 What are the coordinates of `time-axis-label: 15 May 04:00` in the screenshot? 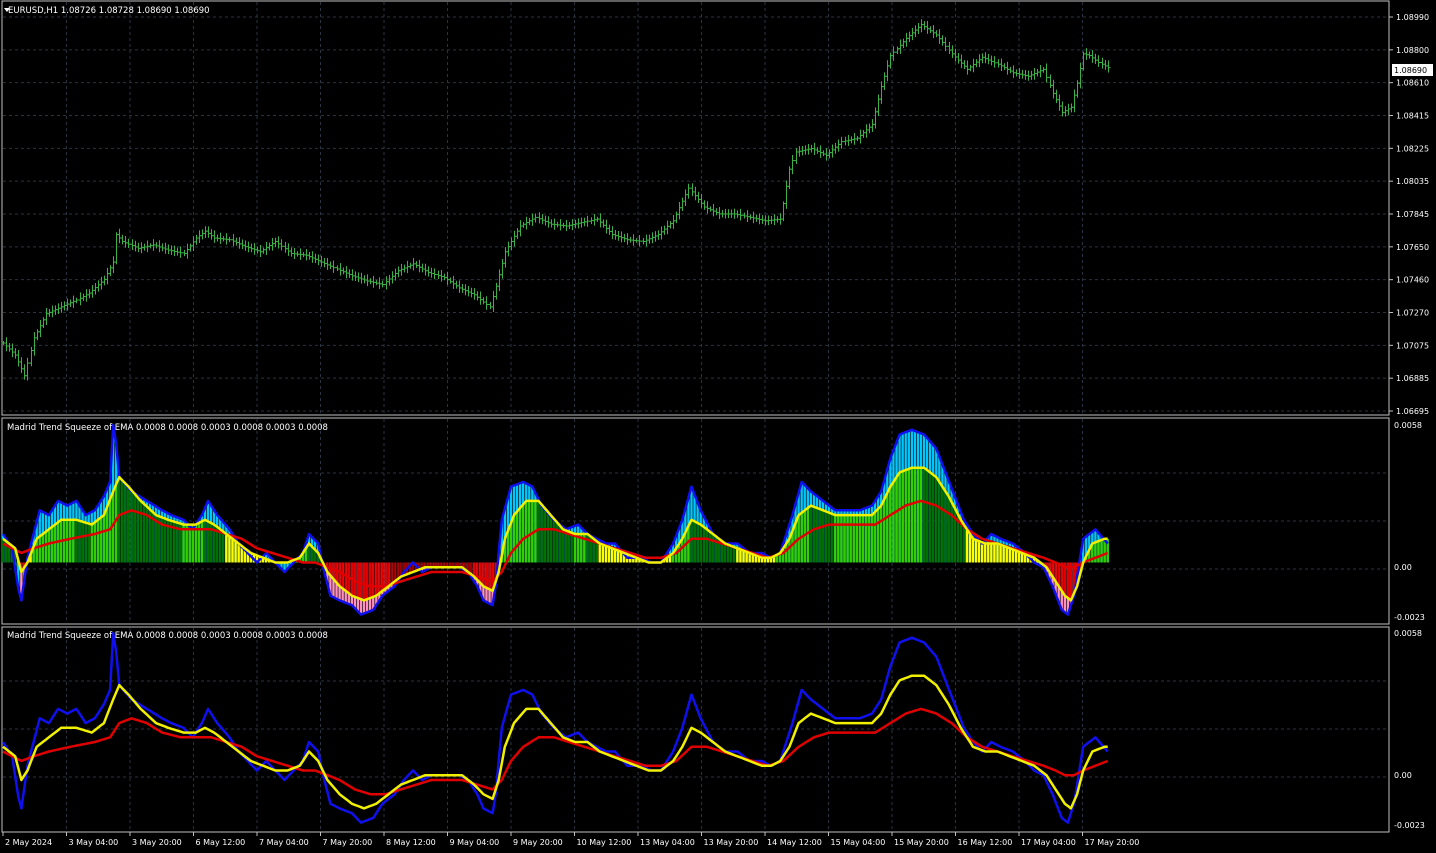 It's located at (858, 842).